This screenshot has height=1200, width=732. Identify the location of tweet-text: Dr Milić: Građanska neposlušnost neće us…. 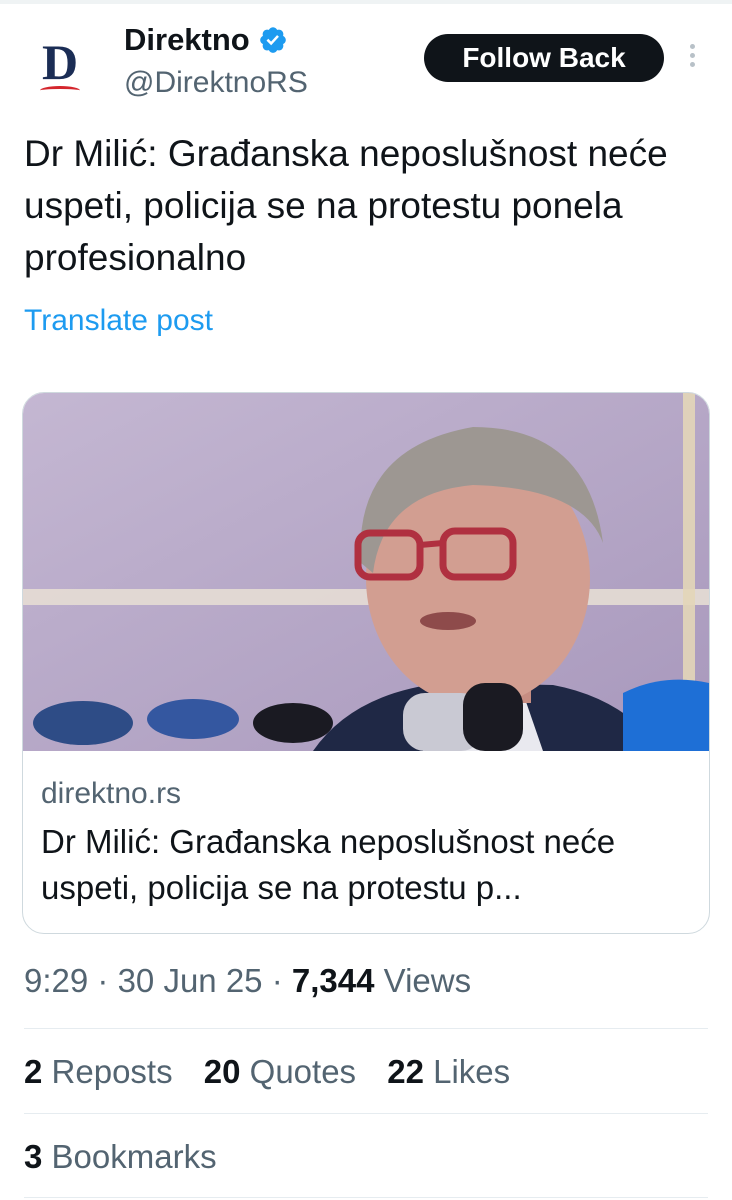
(346, 205).